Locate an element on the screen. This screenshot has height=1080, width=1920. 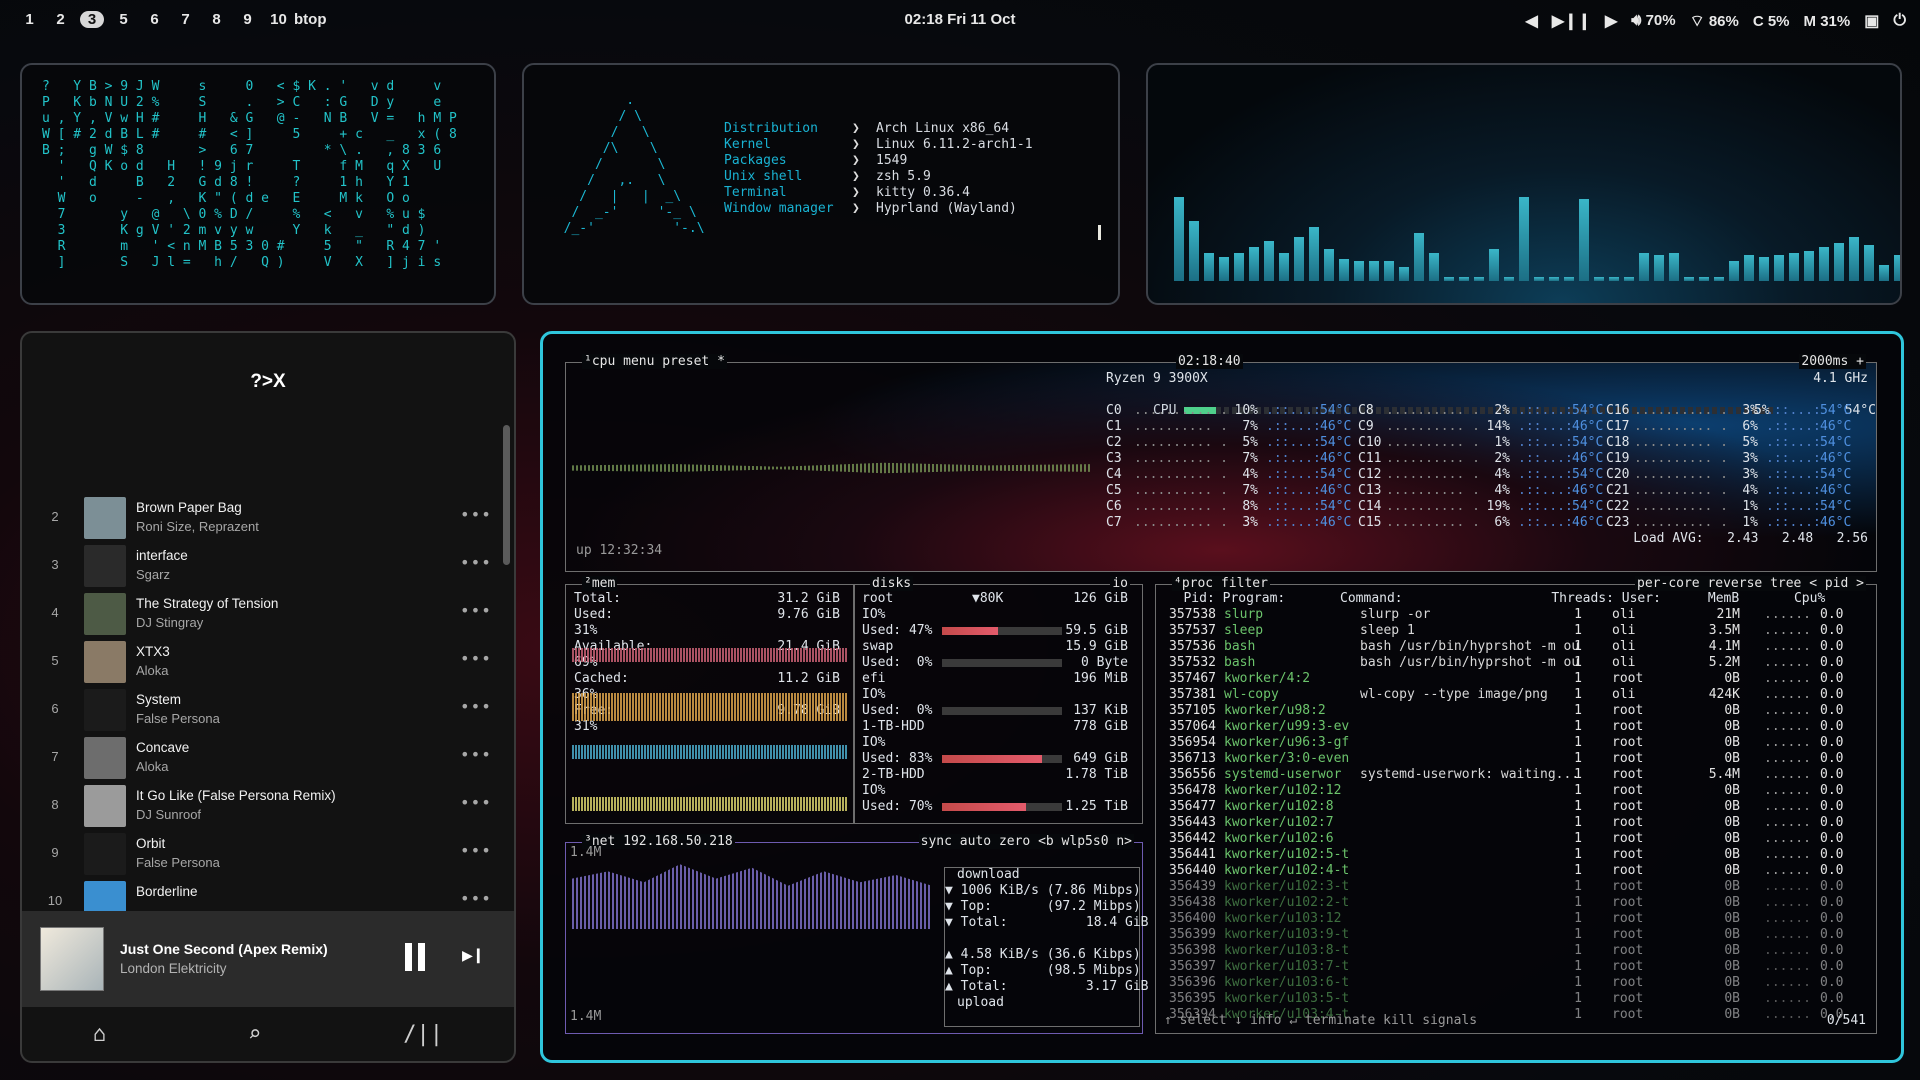
track-title: The Strategy of Tension is located at coordinates (207, 603).